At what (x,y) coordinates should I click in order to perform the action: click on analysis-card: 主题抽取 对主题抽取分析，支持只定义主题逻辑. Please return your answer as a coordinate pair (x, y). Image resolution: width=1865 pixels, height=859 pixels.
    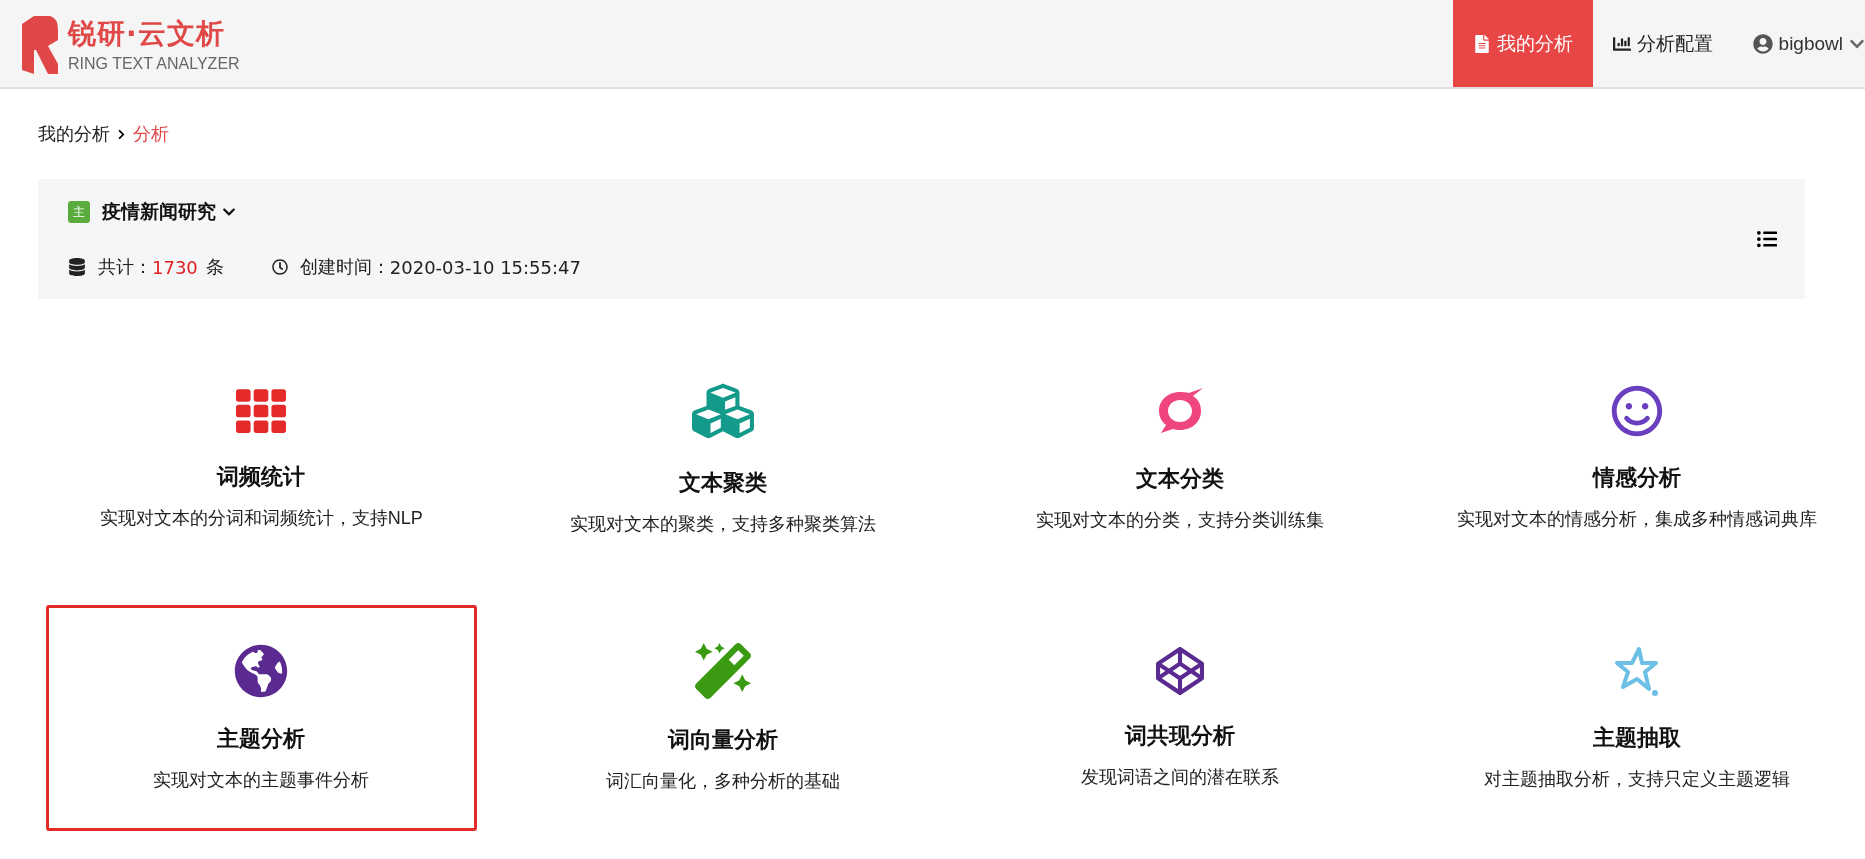
    Looking at the image, I should click on (1636, 718).